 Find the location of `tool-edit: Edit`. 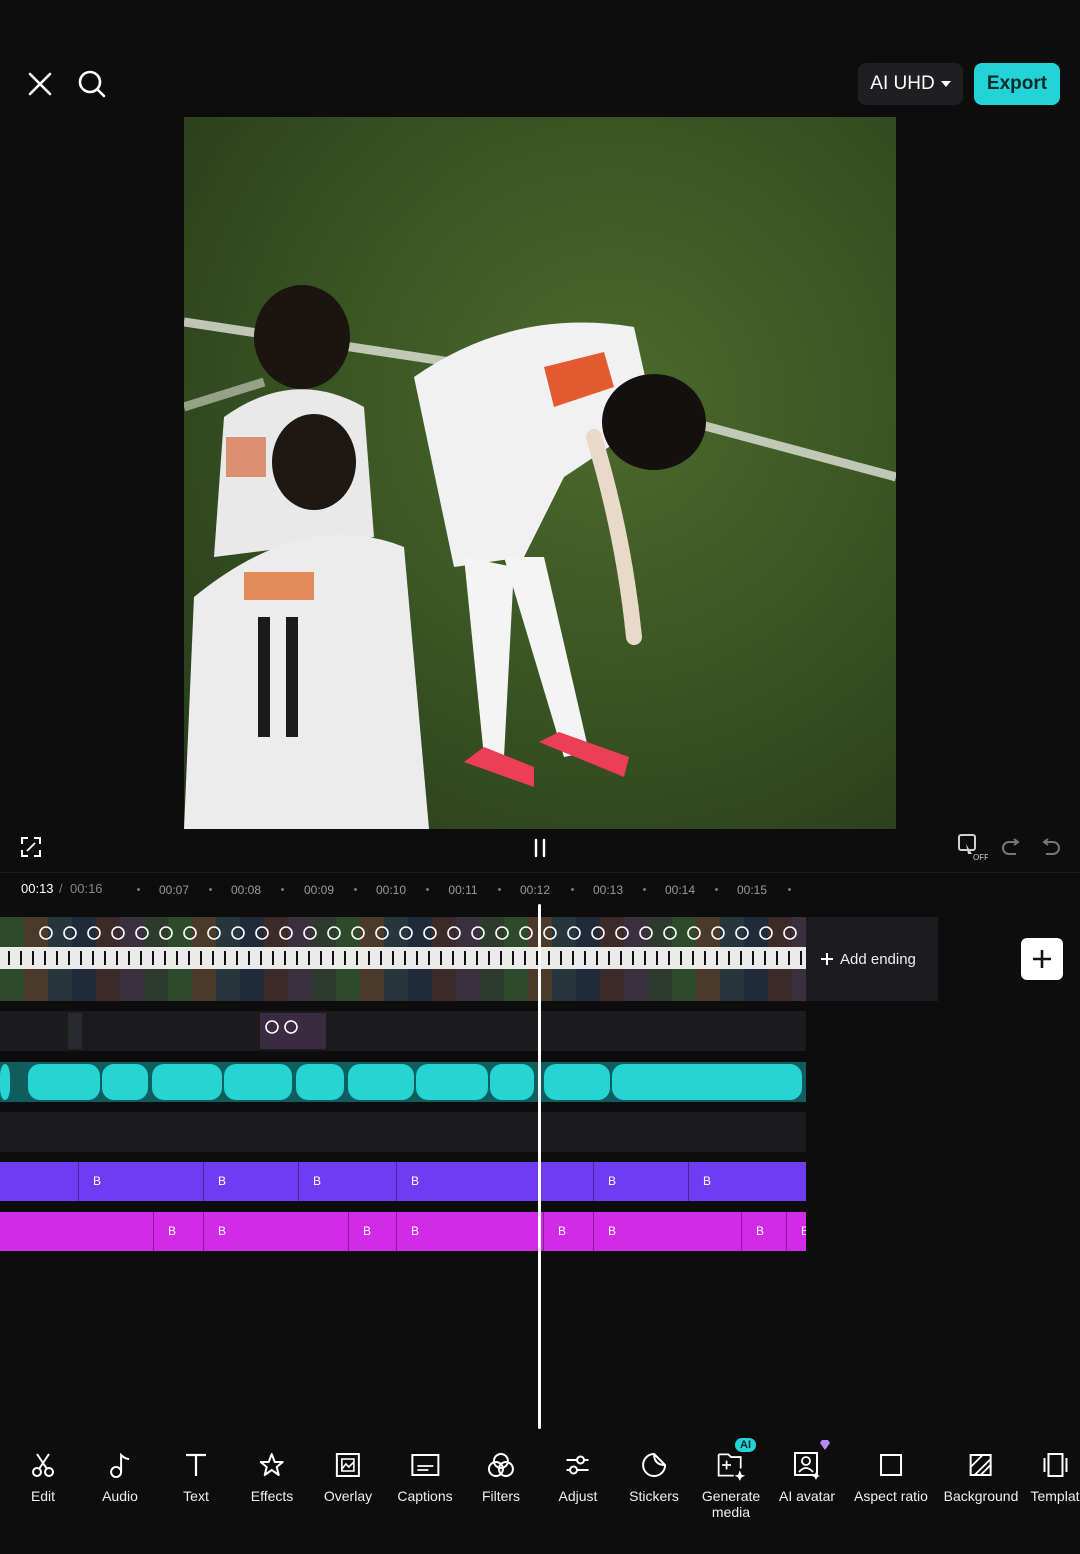

tool-edit: Edit is located at coordinates (43, 1477).